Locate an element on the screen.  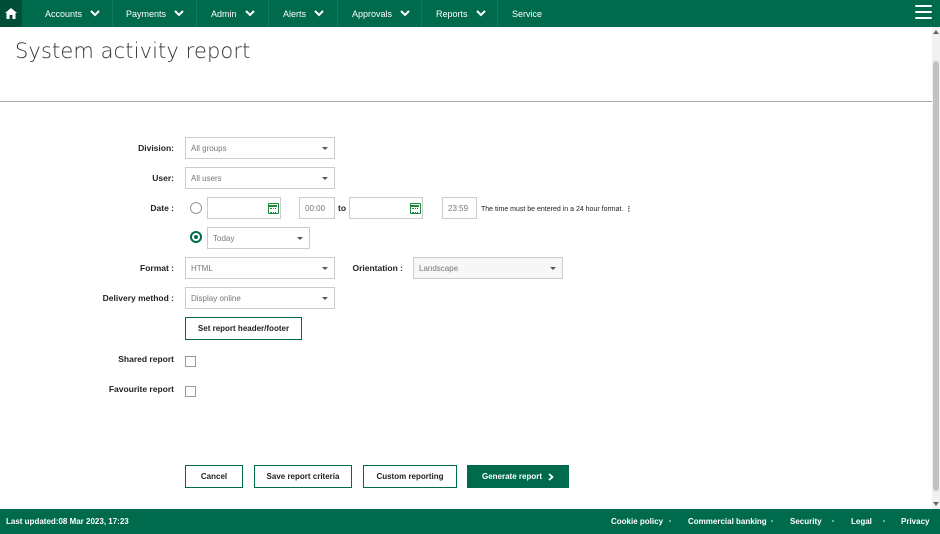
user-select: All users is located at coordinates (260, 178).